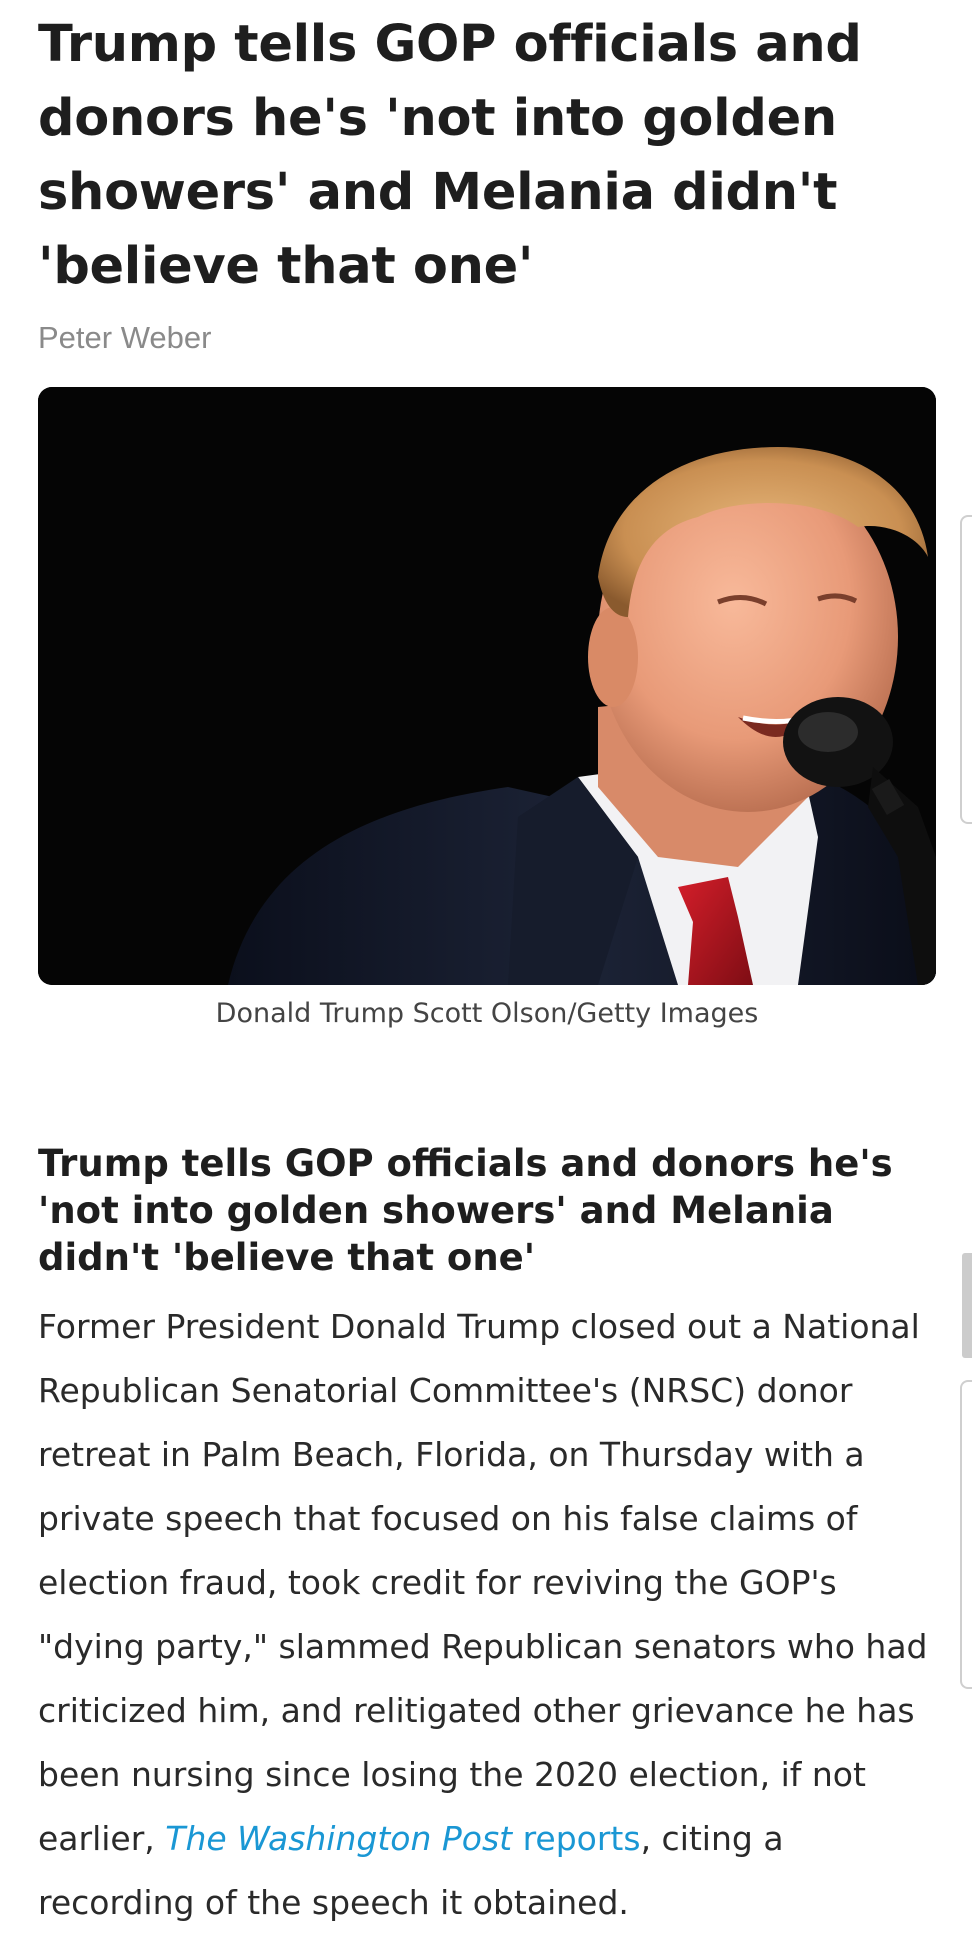 Image resolution: width=972 pixels, height=1954 pixels. I want to click on image-caption: Donald Trump Scott Olson/Getty Images, so click(487, 1013).